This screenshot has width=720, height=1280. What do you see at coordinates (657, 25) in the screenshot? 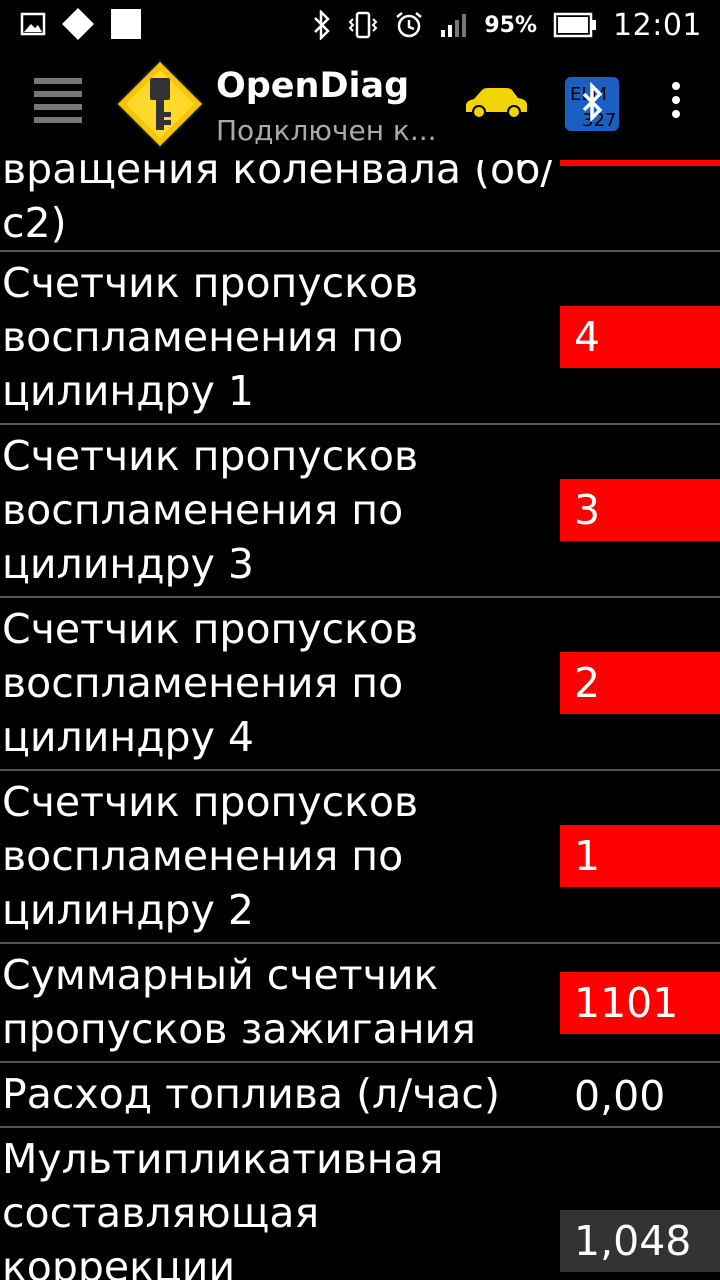
I see `clock: 12:01` at bounding box center [657, 25].